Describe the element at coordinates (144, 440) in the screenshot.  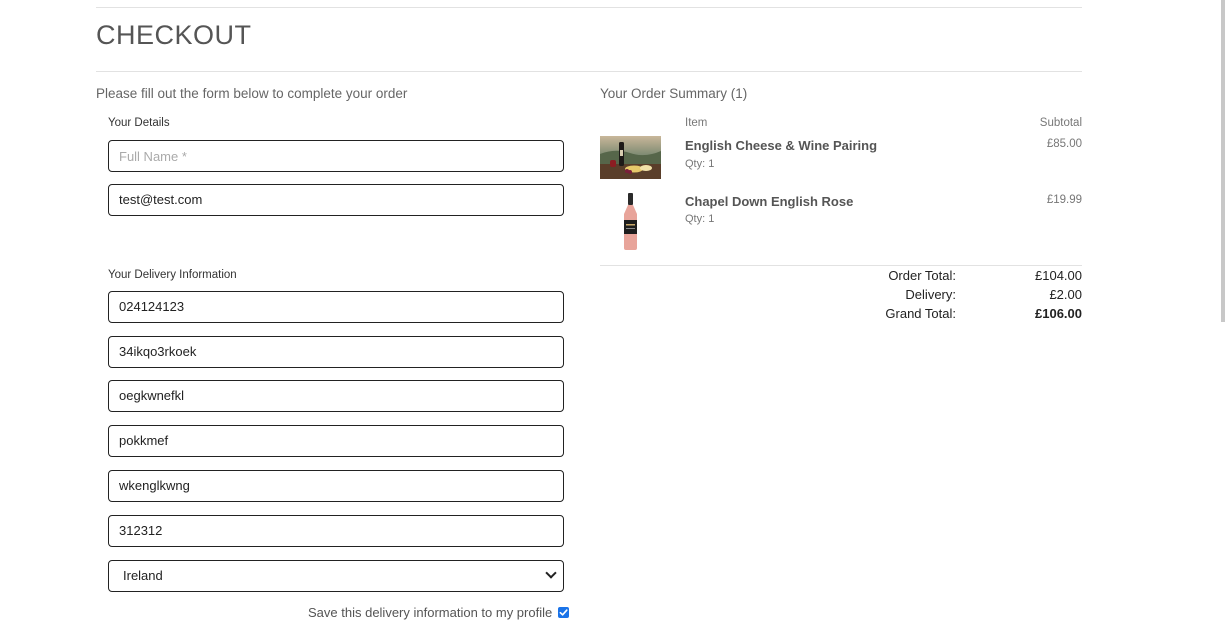
I see `town-value: pokkmef` at that location.